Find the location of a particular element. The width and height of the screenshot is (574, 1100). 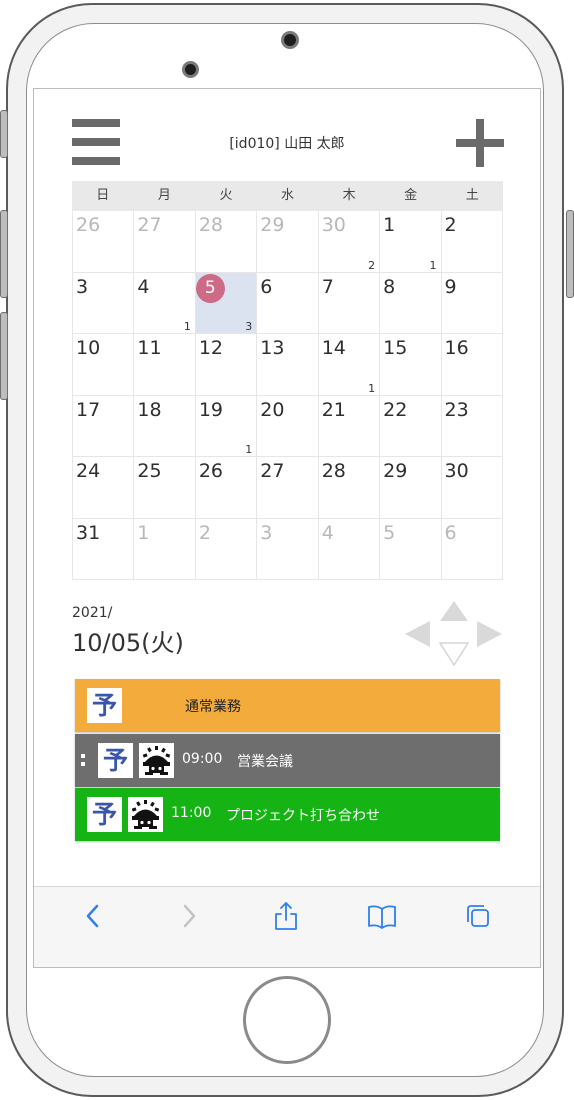

calendar-day: 25 is located at coordinates (165, 488).